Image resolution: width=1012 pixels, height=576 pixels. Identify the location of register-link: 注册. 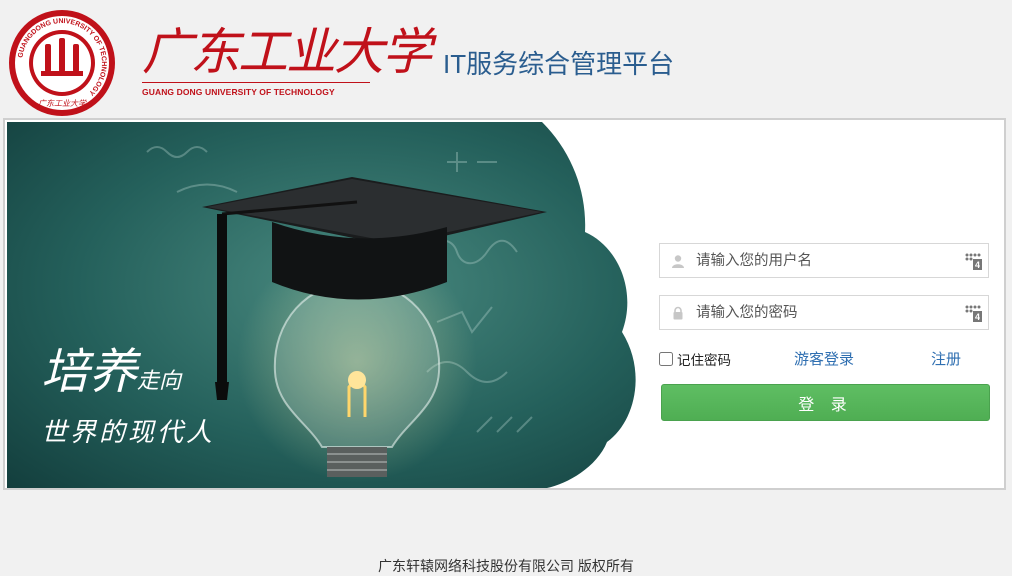
(946, 358).